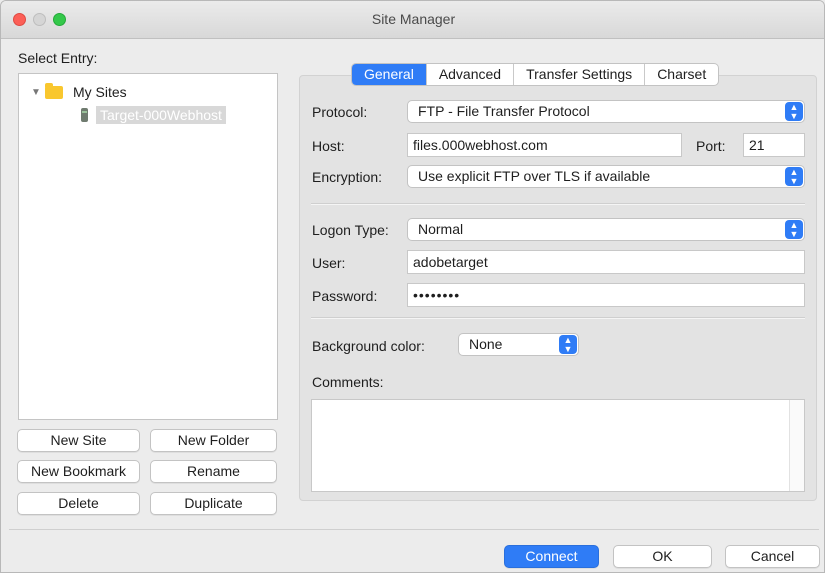 Image resolution: width=825 pixels, height=573 pixels. What do you see at coordinates (213, 471) in the screenshot?
I see `rename-button: Rename` at bounding box center [213, 471].